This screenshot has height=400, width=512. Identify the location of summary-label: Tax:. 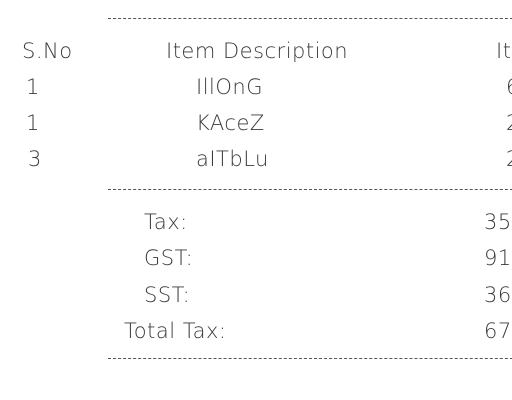
(166, 222).